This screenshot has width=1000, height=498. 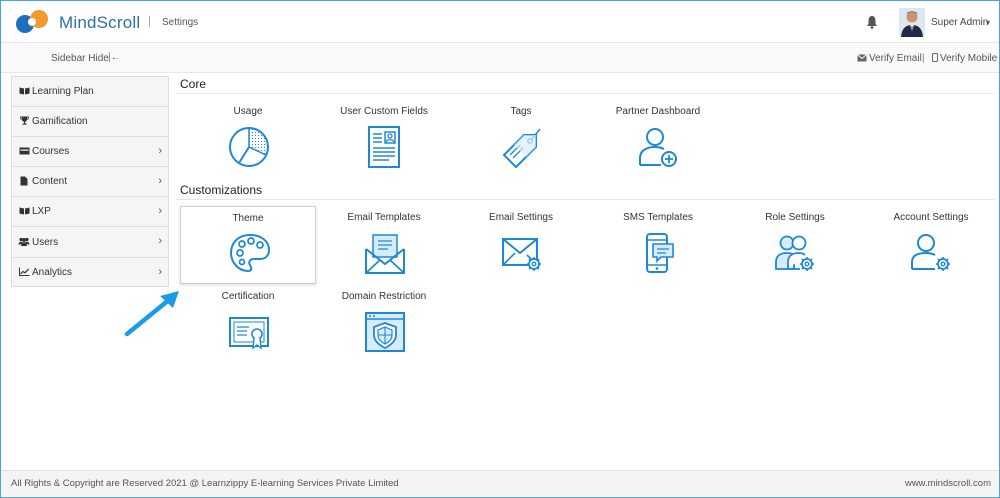 I want to click on verify-mobile-label: Verify Mobile, so click(x=969, y=58).